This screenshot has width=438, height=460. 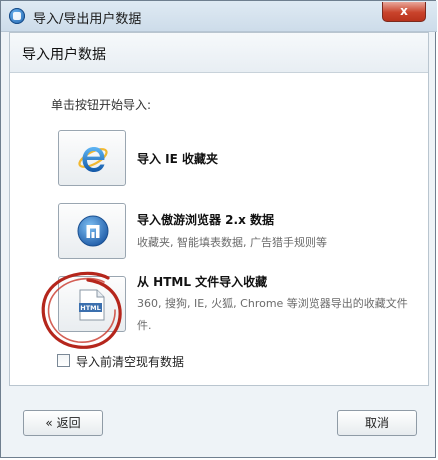 What do you see at coordinates (272, 303) in the screenshot?
I see `import-html-desc: 360, 搜狗, IE, 火狐, Chrome 等浏览器导出的收藏文件` at bounding box center [272, 303].